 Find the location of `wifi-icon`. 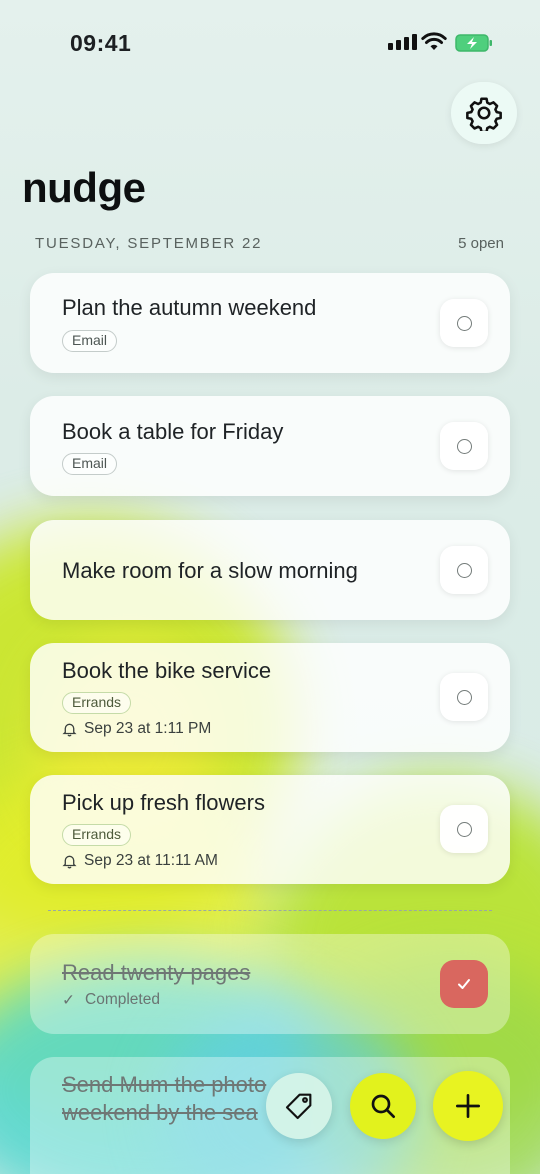

wifi-icon is located at coordinates (434, 41).